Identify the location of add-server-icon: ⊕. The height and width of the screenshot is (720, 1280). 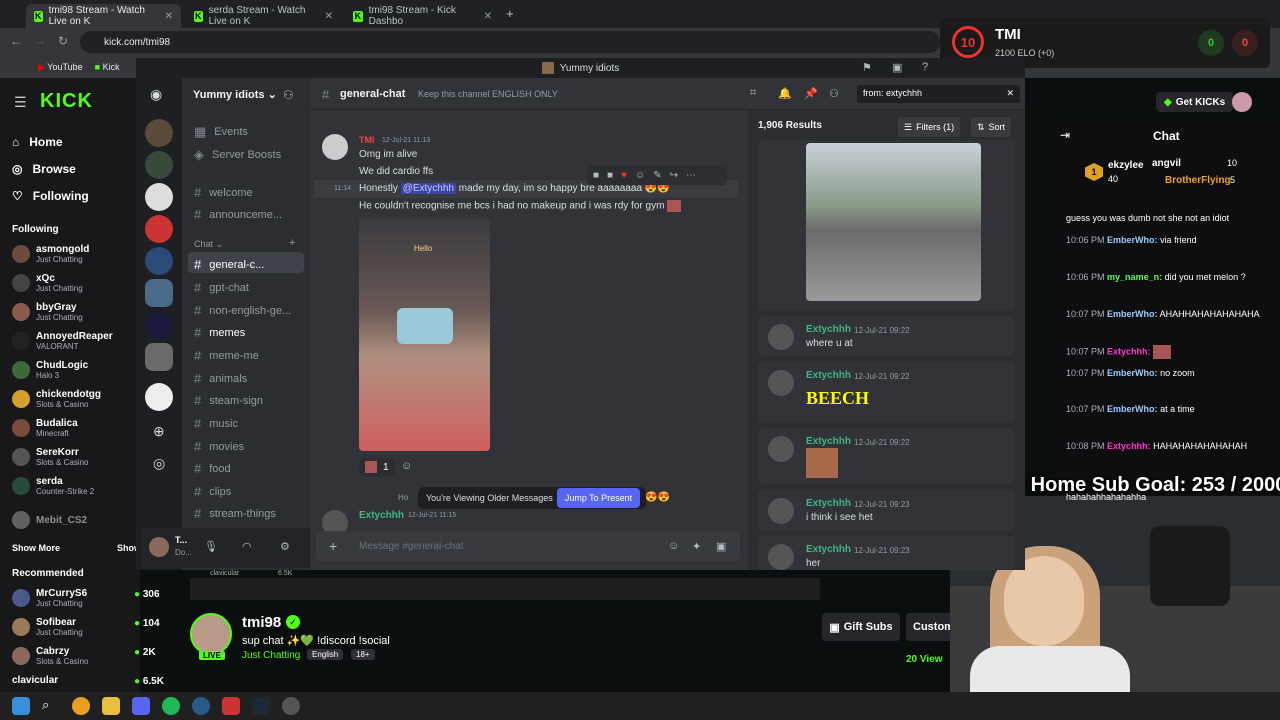
(159, 431).